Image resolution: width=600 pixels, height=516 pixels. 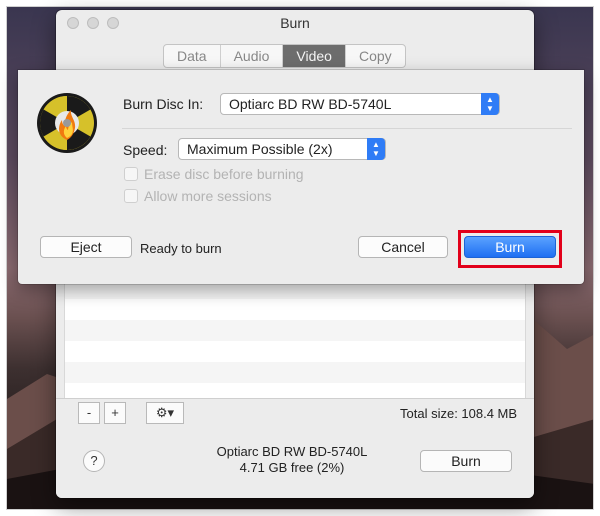 I want to click on erase-disc-checkbox: Erase disc before burning, so click(x=214, y=174).